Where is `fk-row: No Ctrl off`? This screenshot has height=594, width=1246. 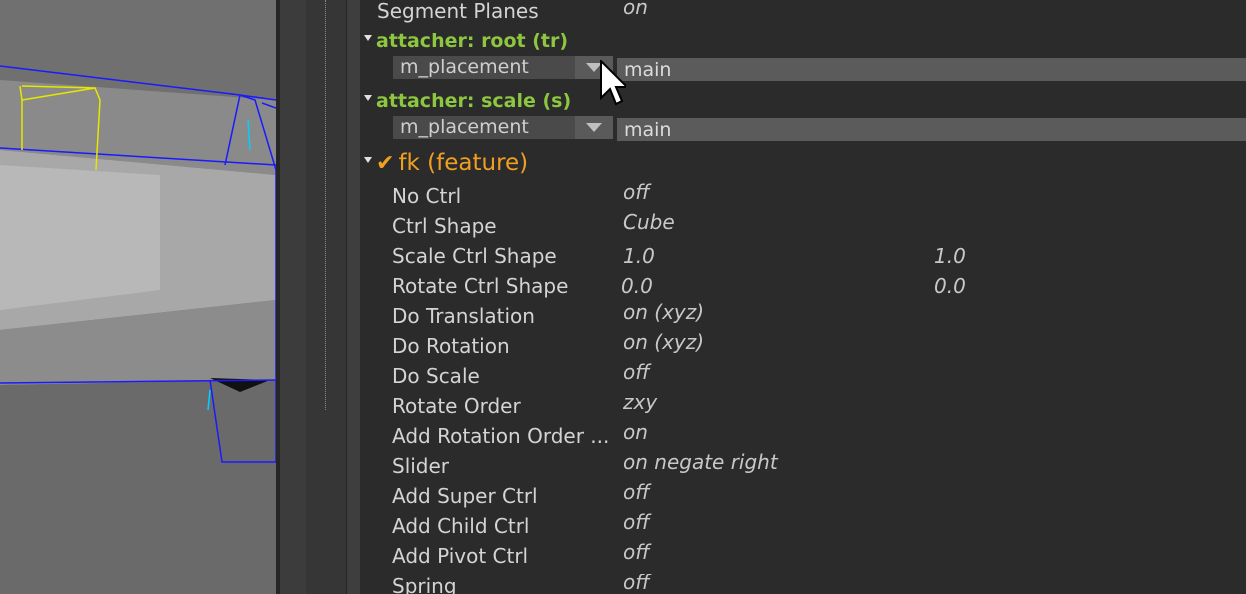
fk-row: No Ctrl off is located at coordinates (803, 197).